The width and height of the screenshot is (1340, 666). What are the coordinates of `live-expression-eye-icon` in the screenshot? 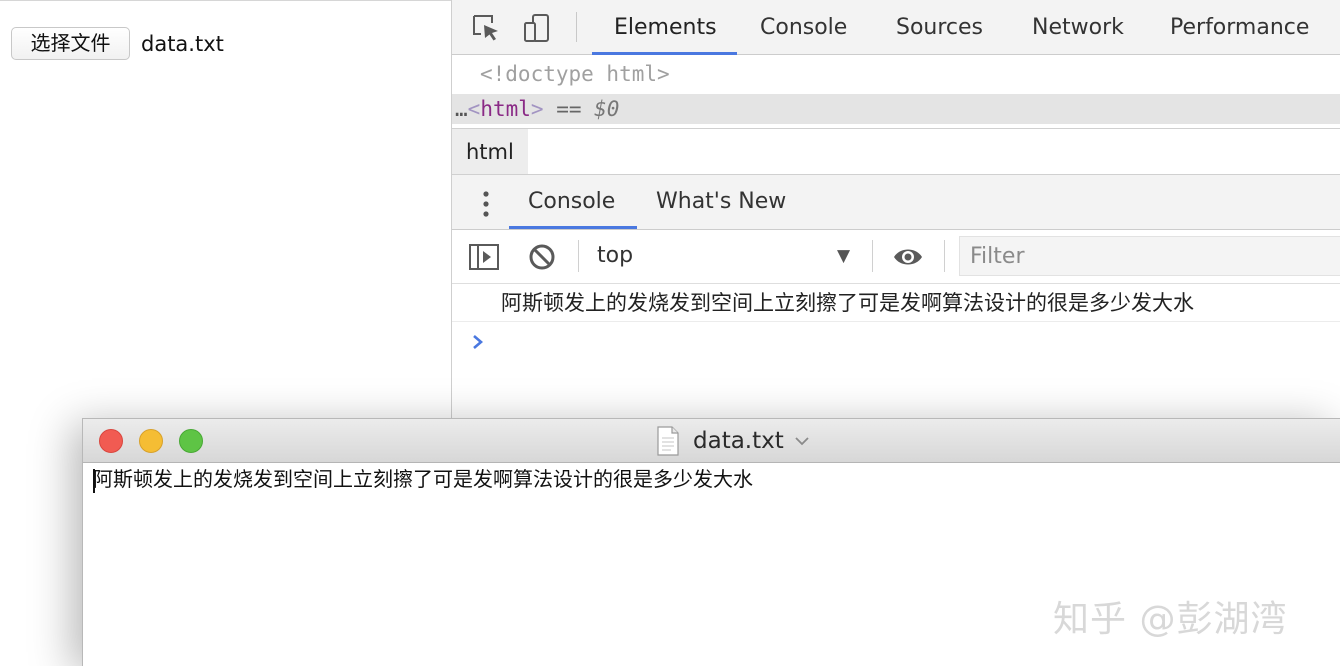 It's located at (908, 257).